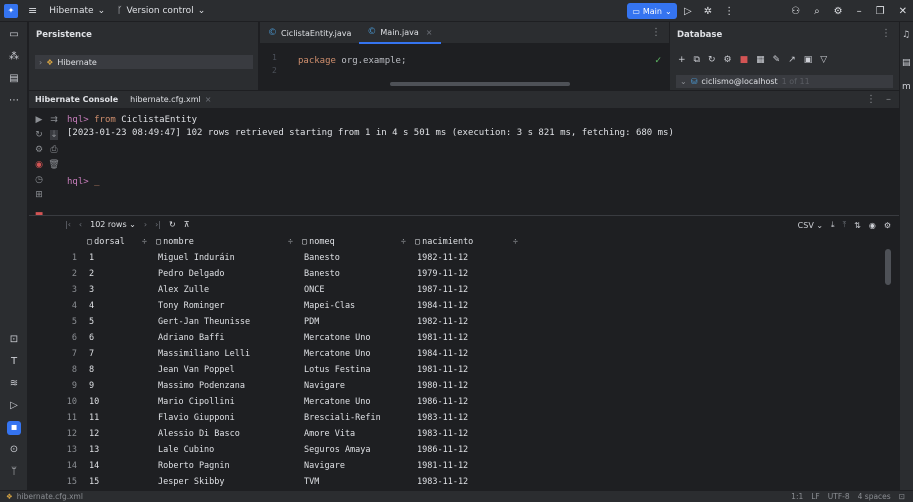 The height and width of the screenshot is (502, 913). What do you see at coordinates (117, 258) in the screenshot?
I see `cell-dorsal: 1` at bounding box center [117, 258].